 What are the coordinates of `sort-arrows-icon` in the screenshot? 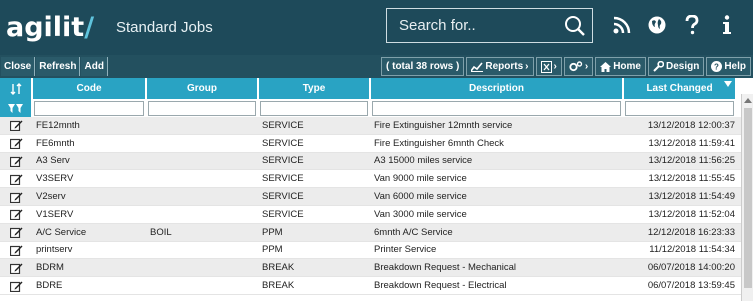 It's located at (15, 88).